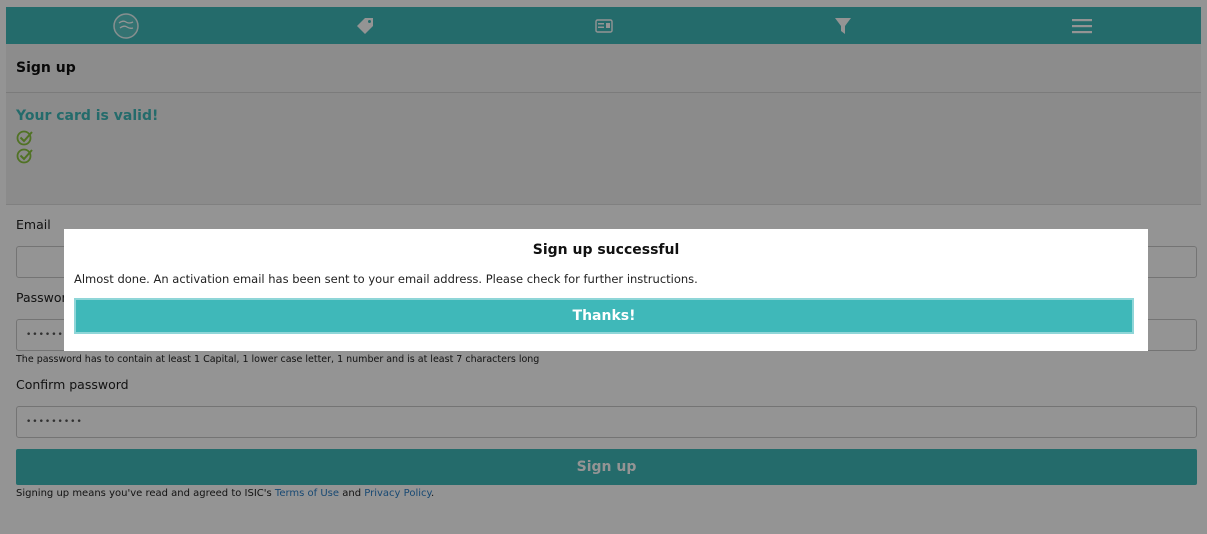 This screenshot has height=534, width=1207. I want to click on thanks-button: Thanks!, so click(604, 316).